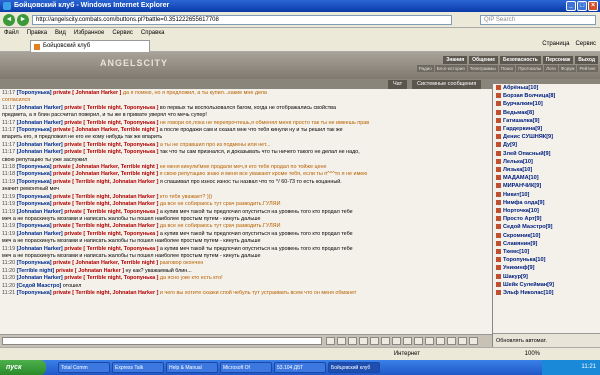  I want to click on chat-input, so click(162, 341).